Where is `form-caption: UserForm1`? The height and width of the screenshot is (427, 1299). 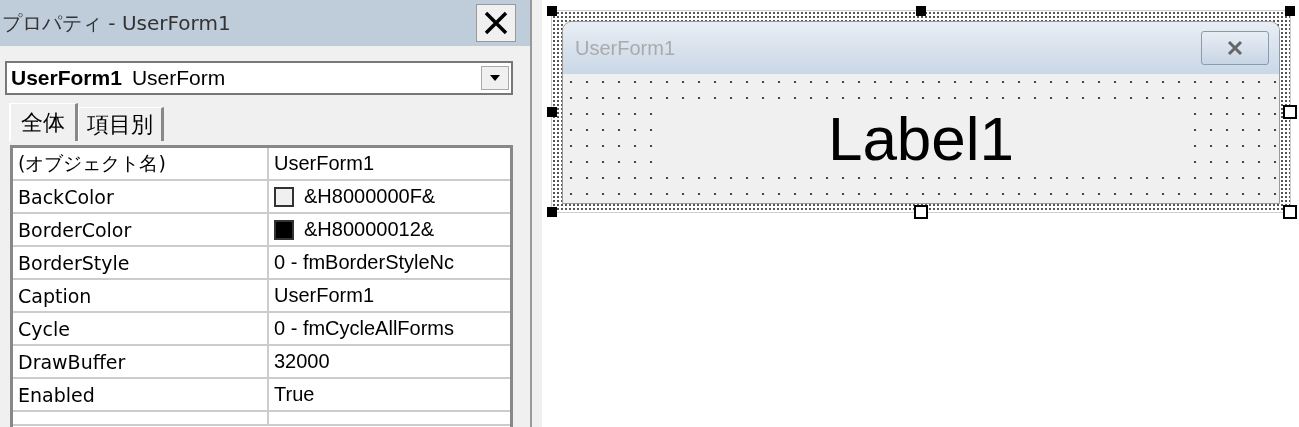
form-caption: UserForm1 is located at coordinates (625, 48).